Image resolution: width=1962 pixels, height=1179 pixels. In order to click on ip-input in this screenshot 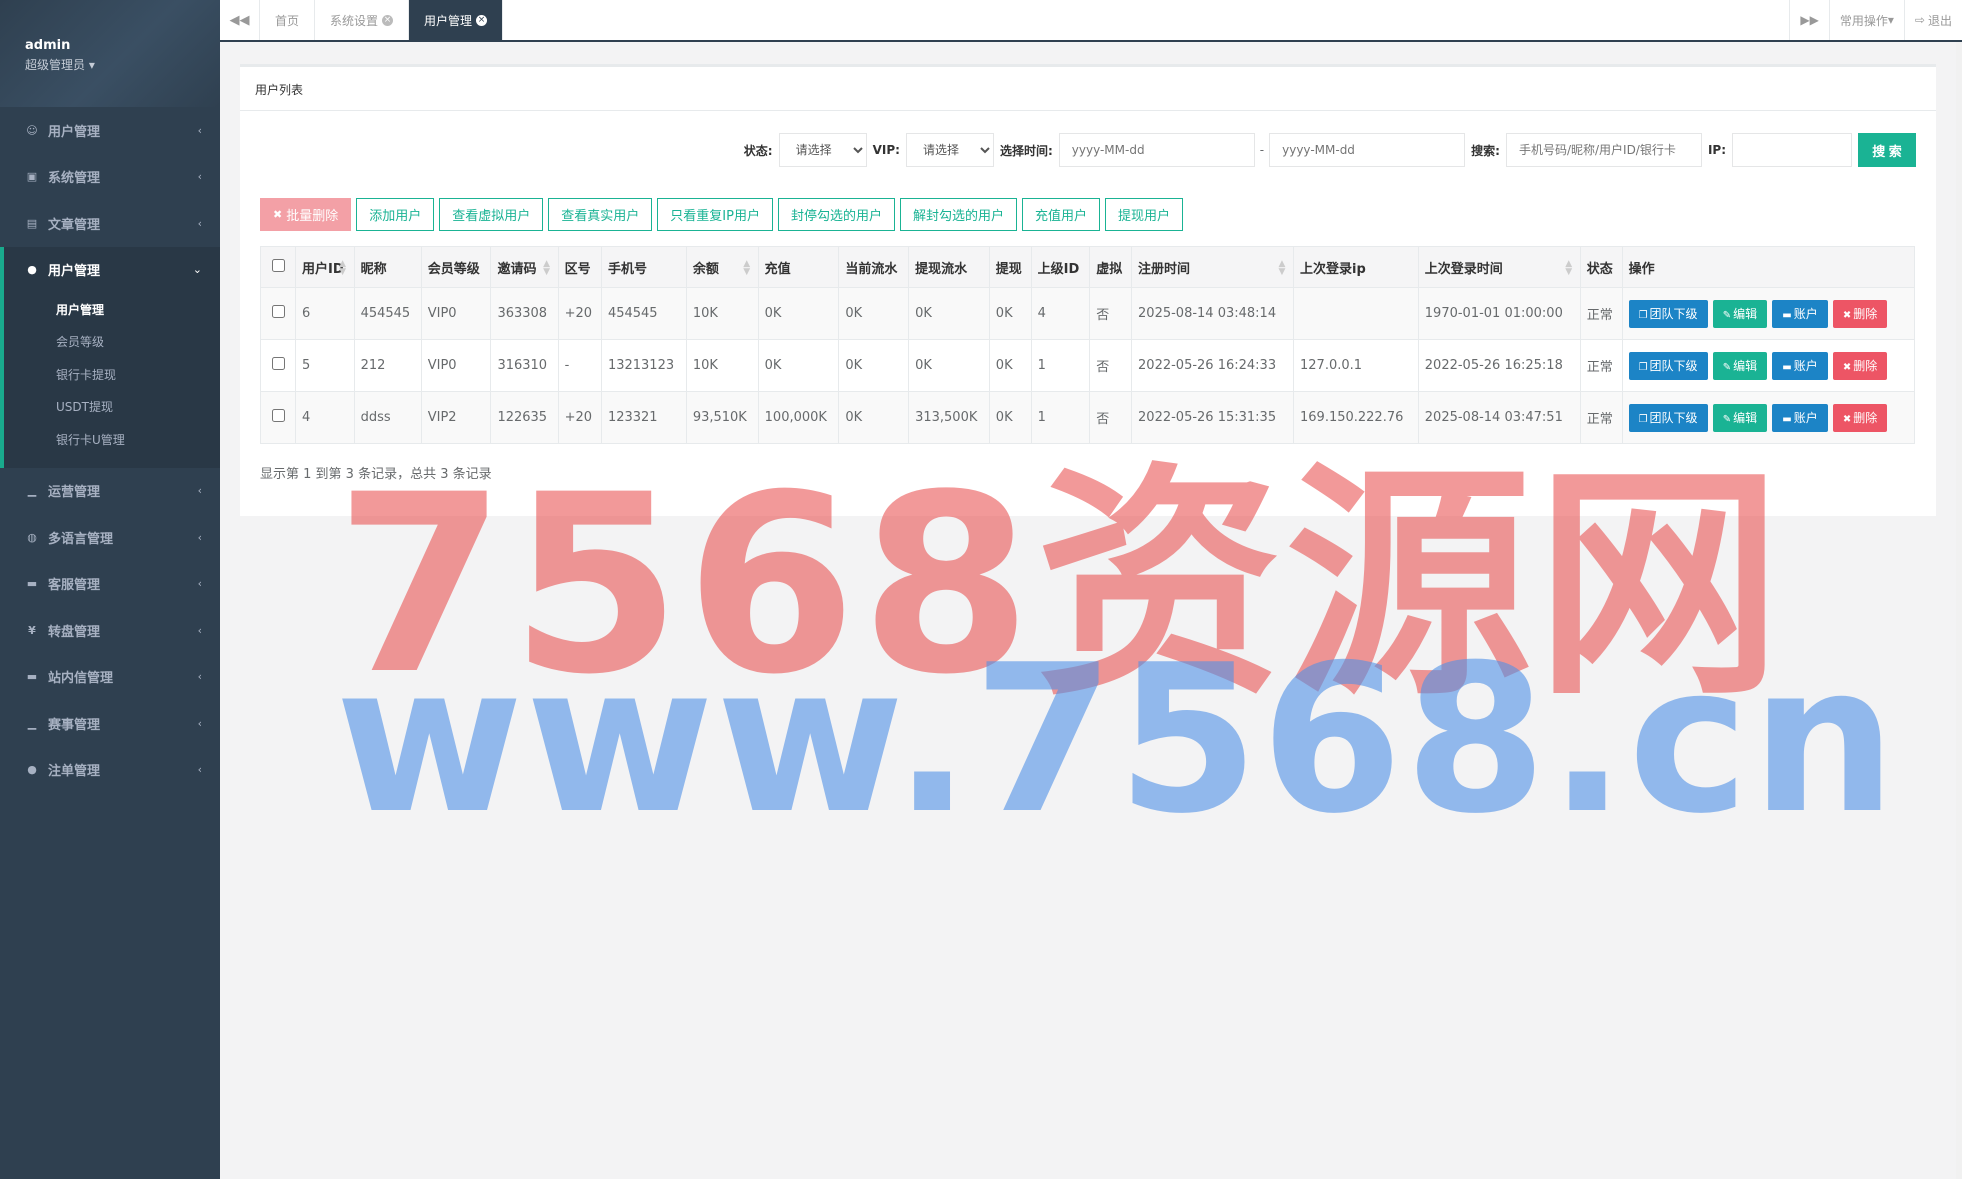, I will do `click(1792, 150)`.